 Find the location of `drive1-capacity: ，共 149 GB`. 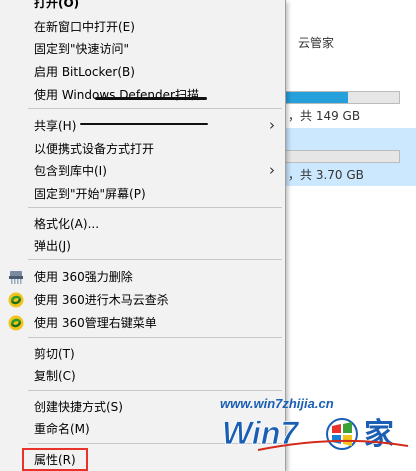

drive1-capacity: ，共 149 GB is located at coordinates (324, 116).